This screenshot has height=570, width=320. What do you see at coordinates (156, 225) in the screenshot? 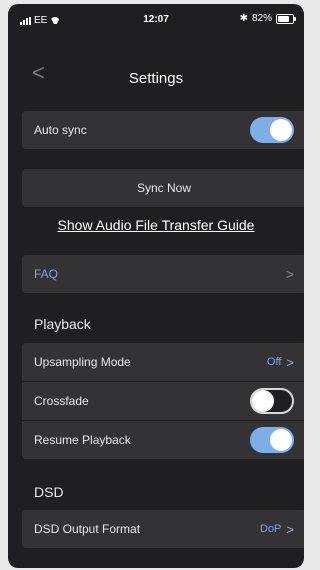
I see `transfer-guide-link: Show Audio File Transfer Guide` at bounding box center [156, 225].